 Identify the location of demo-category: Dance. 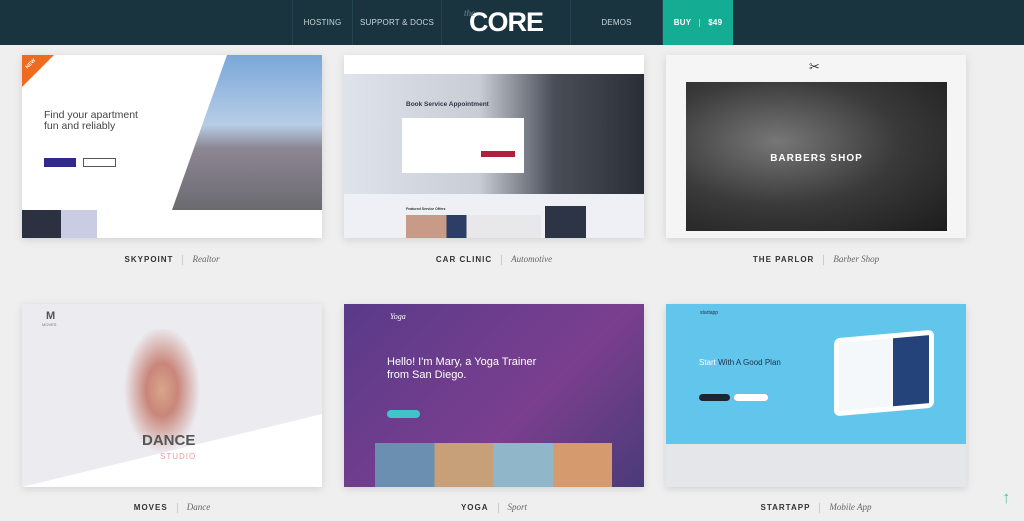
(198, 507).